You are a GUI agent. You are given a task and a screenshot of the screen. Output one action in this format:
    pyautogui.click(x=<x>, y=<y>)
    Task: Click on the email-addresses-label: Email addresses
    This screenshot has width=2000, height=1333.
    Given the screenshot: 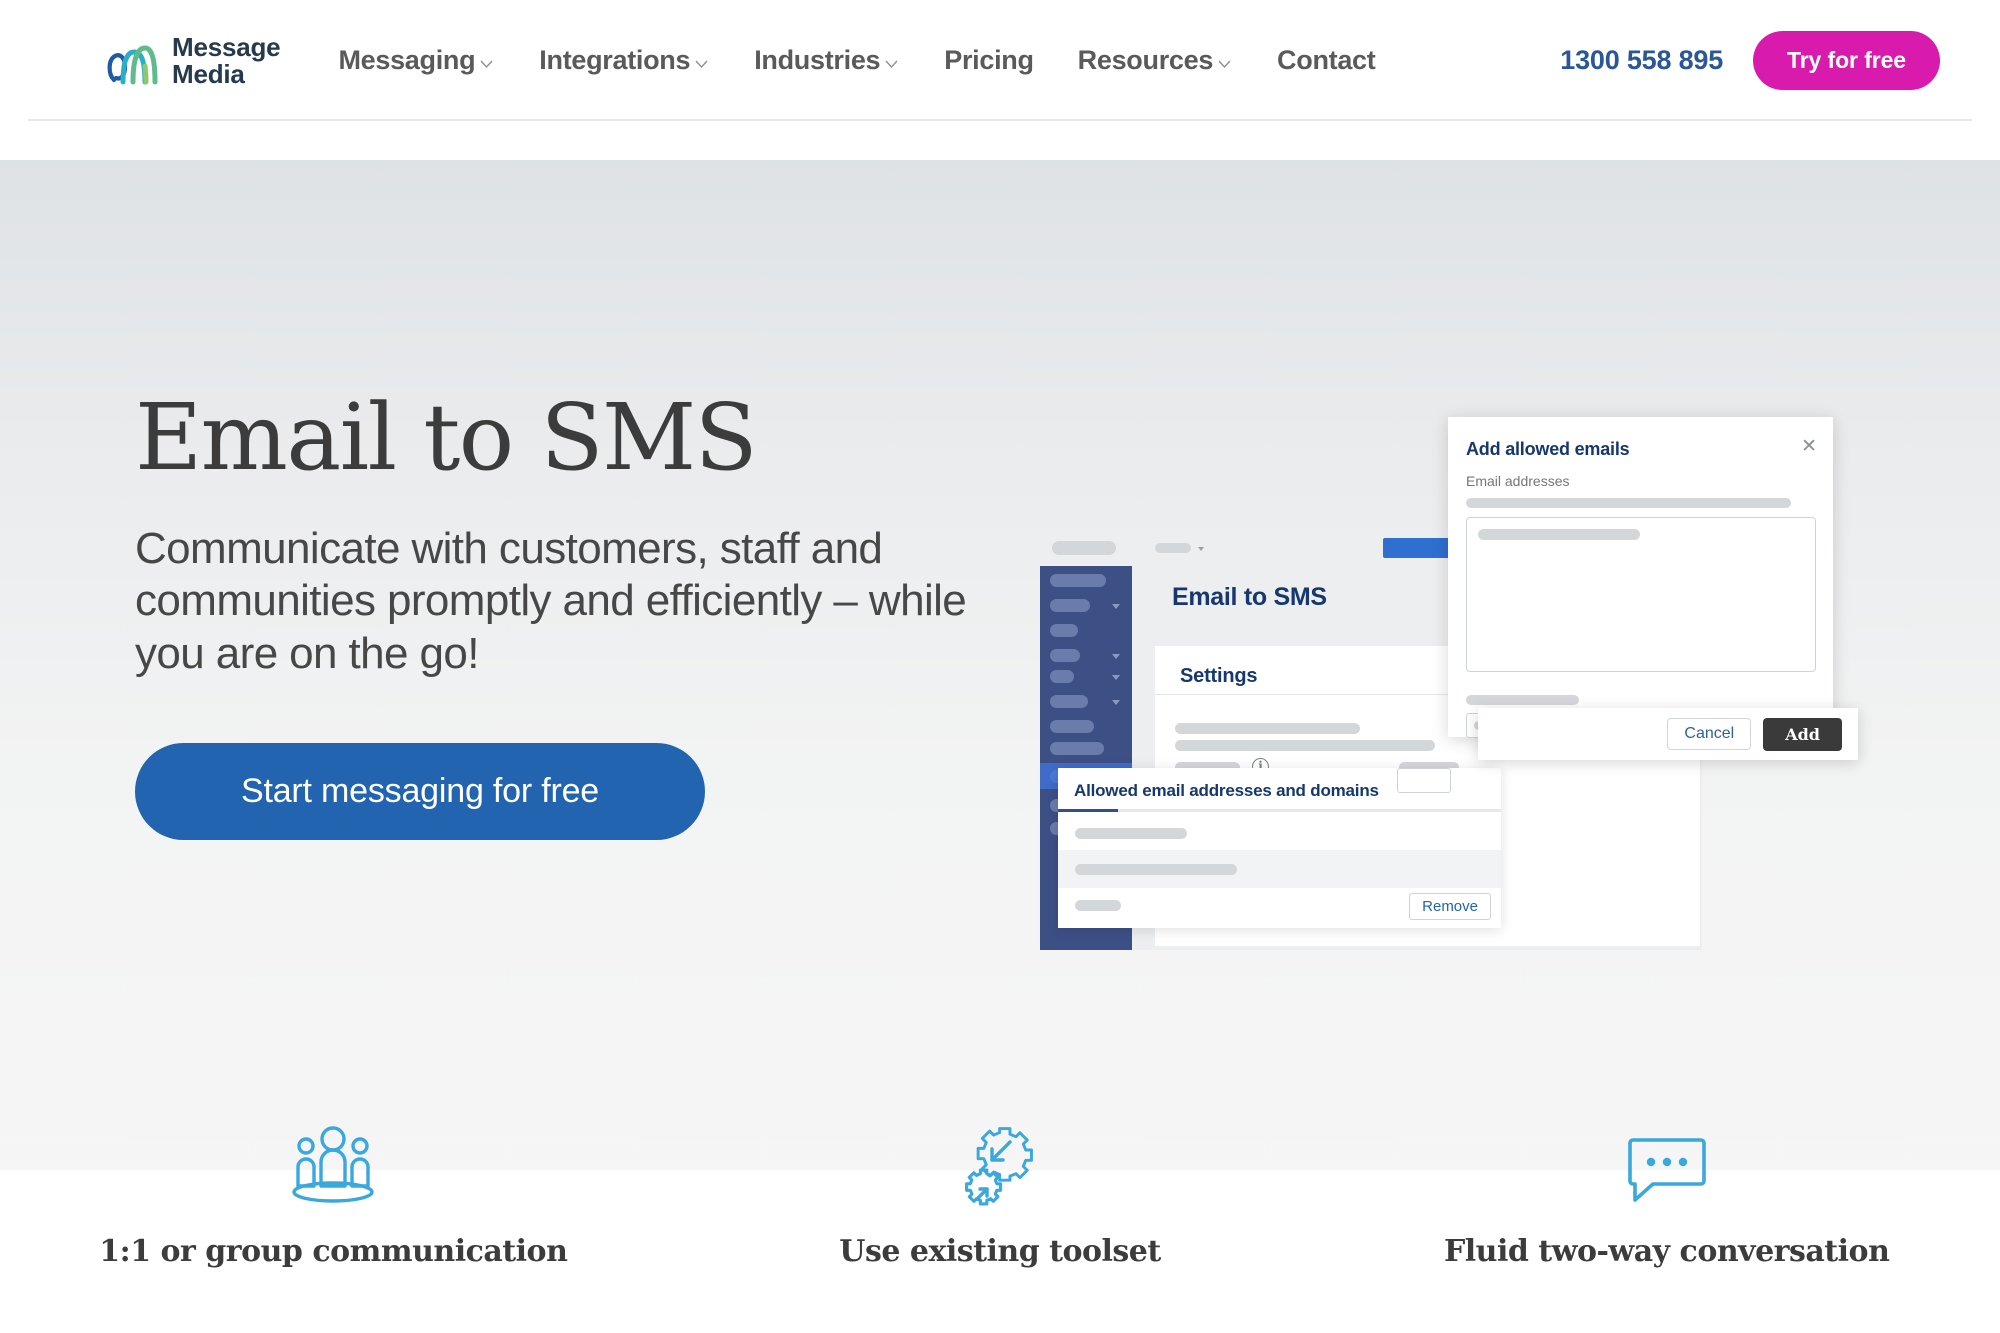 What is the action you would take?
    pyautogui.click(x=1518, y=481)
    